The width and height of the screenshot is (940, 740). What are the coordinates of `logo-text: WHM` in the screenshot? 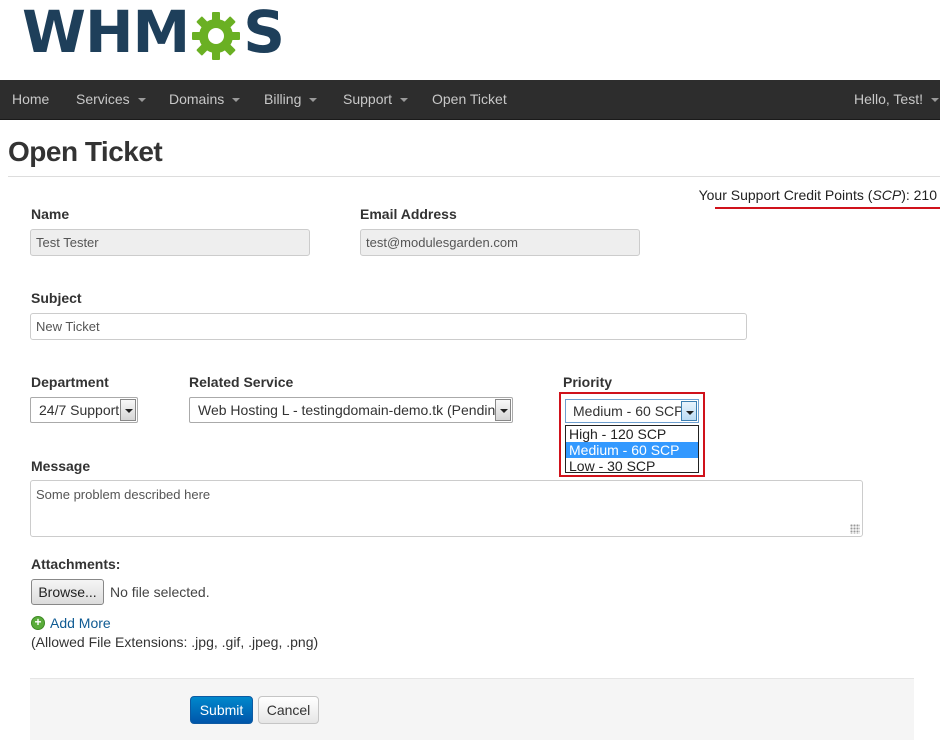 It's located at (106, 33).